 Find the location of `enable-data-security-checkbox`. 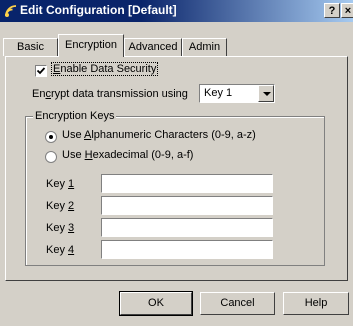

enable-data-security-checkbox is located at coordinates (41, 71).